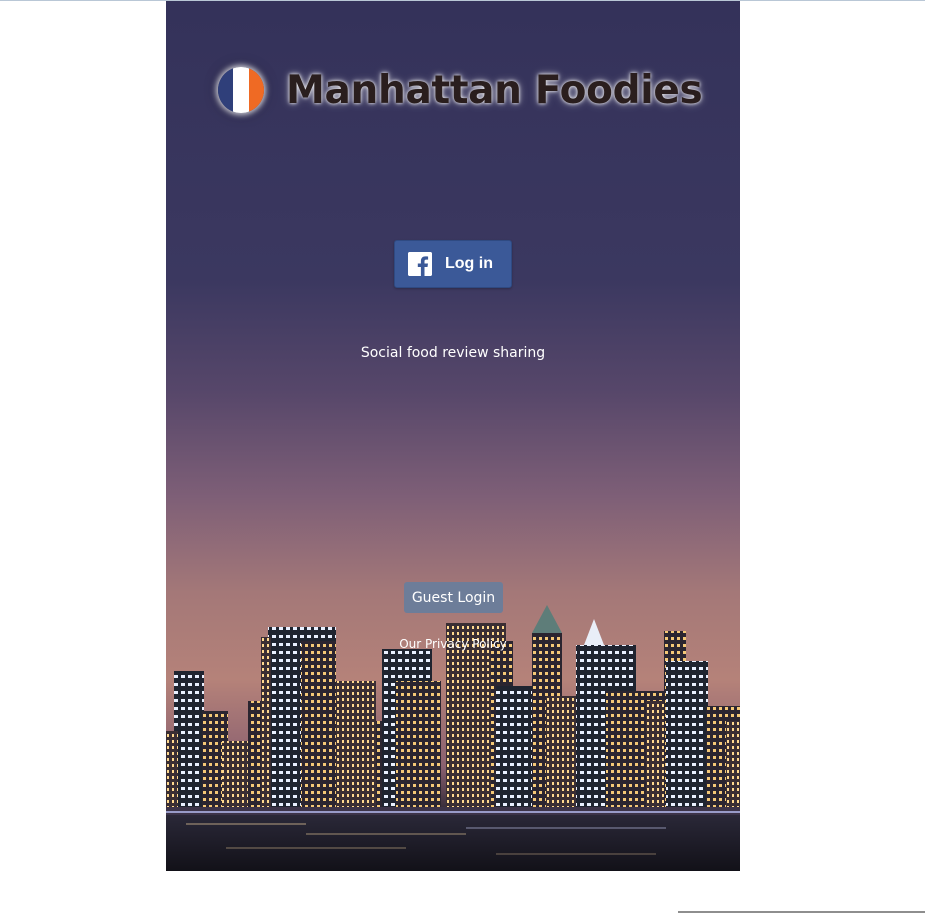 This screenshot has height=913, width=925. What do you see at coordinates (453, 353) in the screenshot?
I see `tagline: Social food review sharing` at bounding box center [453, 353].